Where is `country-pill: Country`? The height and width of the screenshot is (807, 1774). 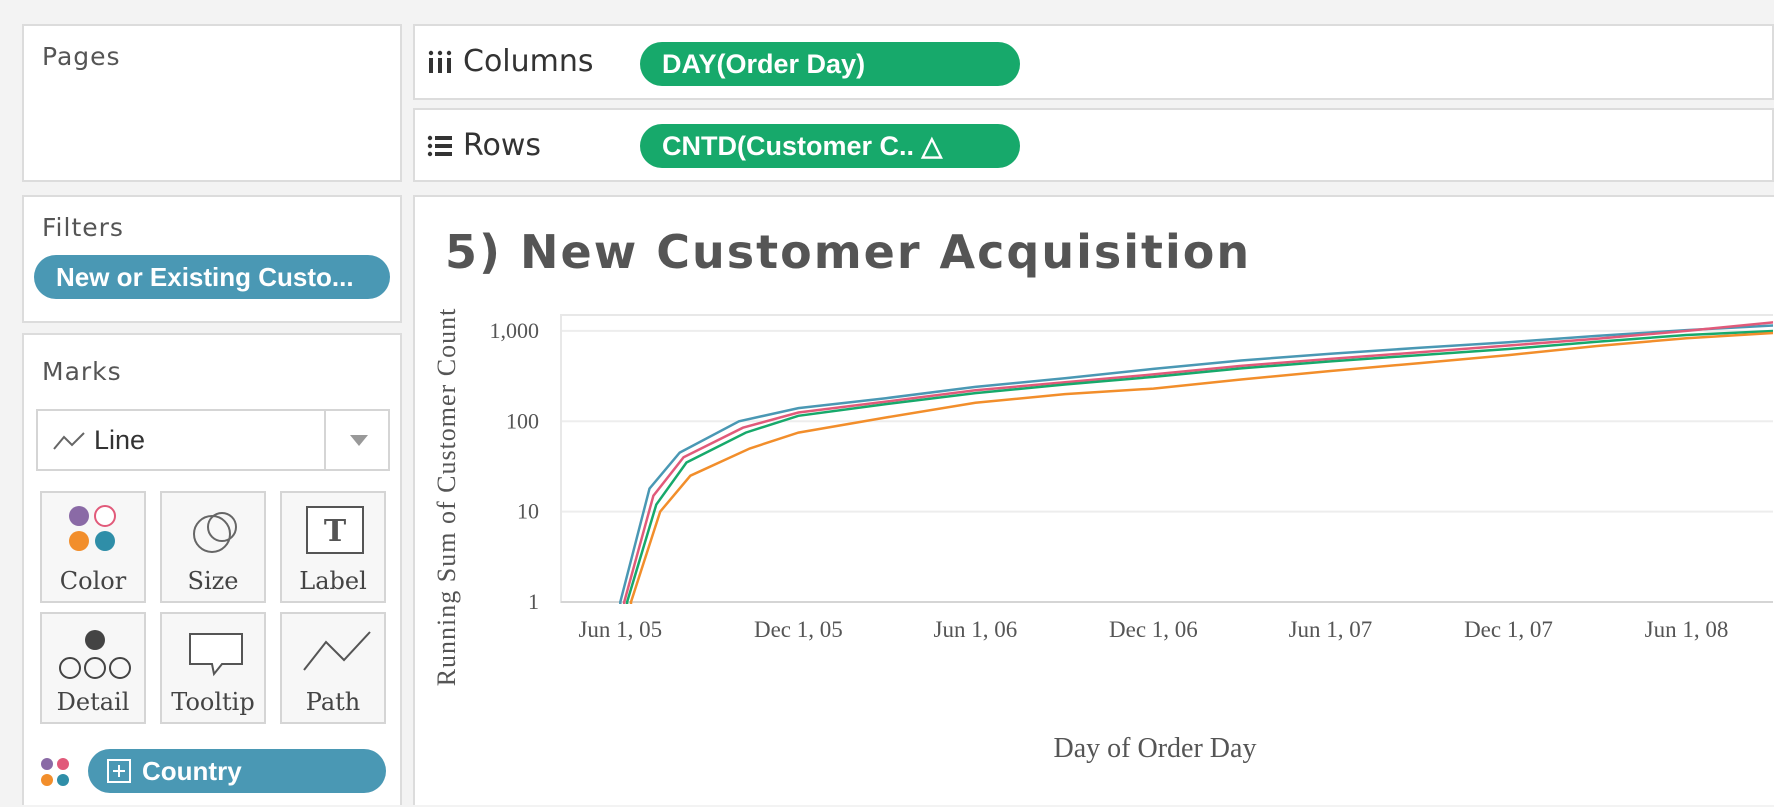 country-pill: Country is located at coordinates (237, 771).